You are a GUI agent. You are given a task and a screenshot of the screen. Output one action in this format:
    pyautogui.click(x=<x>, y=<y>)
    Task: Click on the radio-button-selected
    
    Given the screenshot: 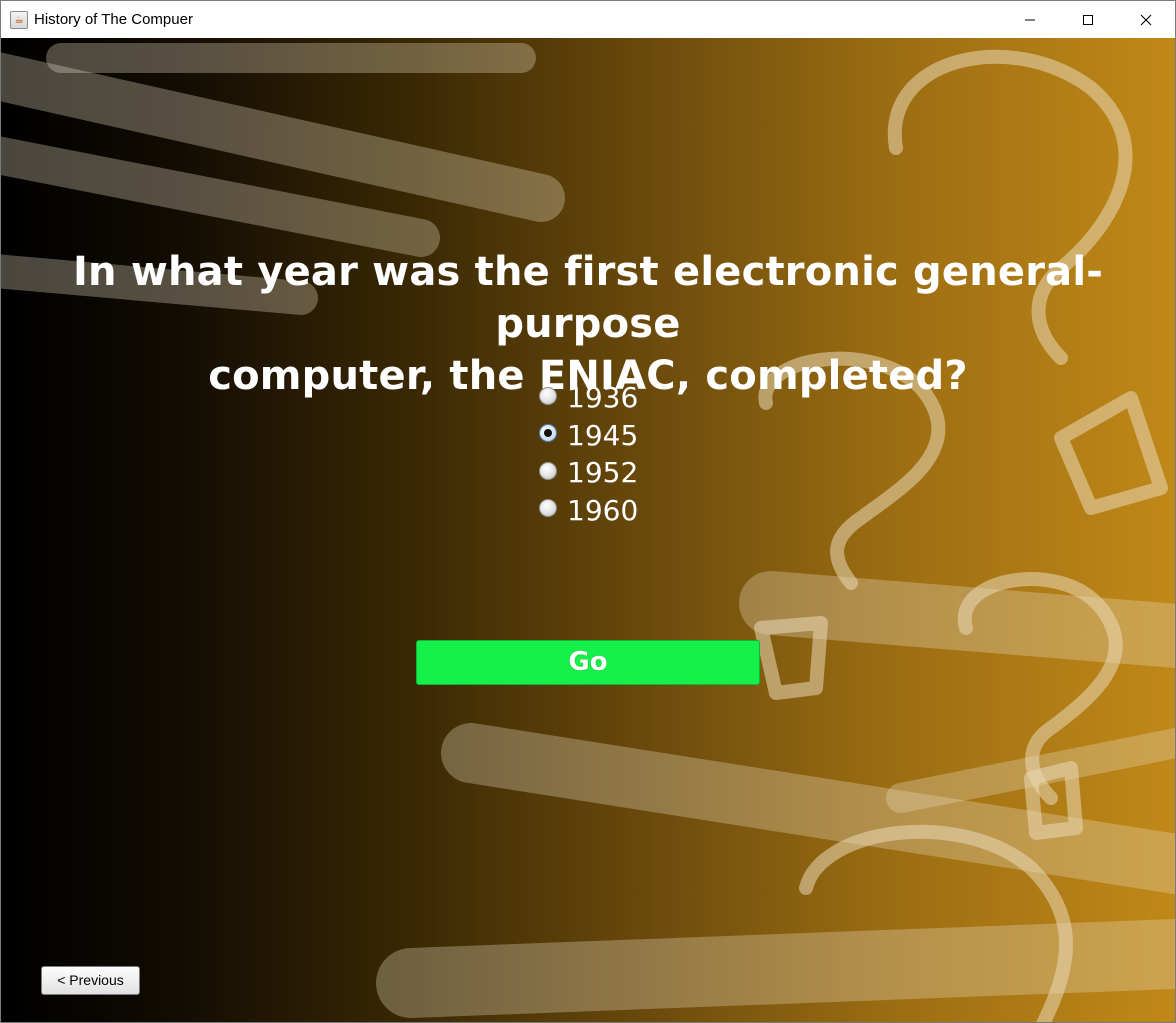 What is the action you would take?
    pyautogui.click(x=548, y=433)
    